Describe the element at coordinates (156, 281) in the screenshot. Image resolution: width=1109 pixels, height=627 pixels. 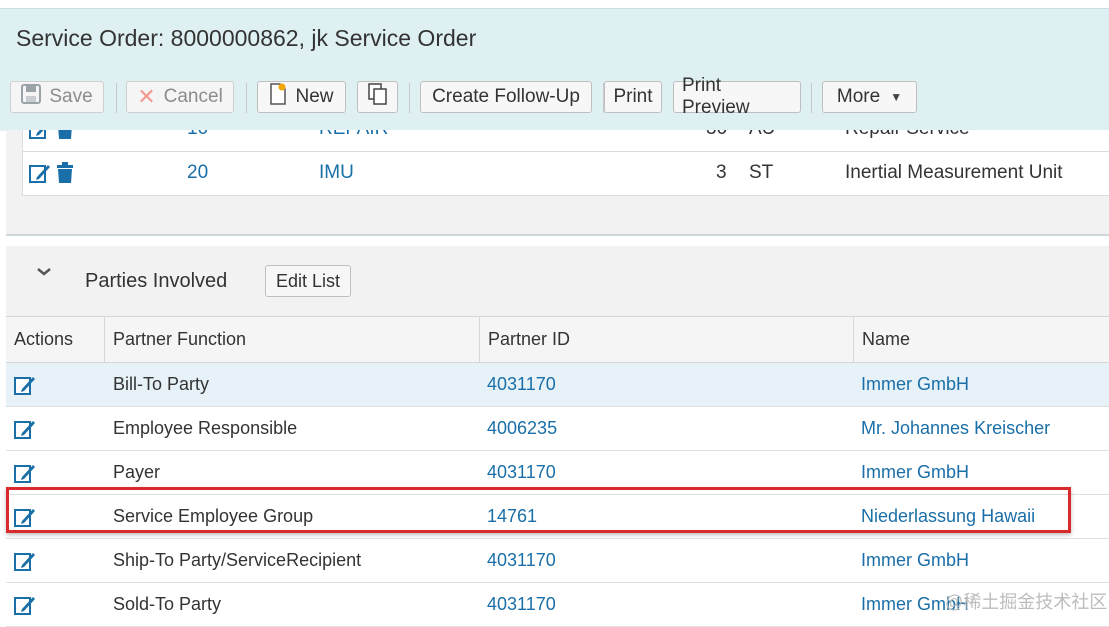
I see `section-title: Parties Involved` at that location.